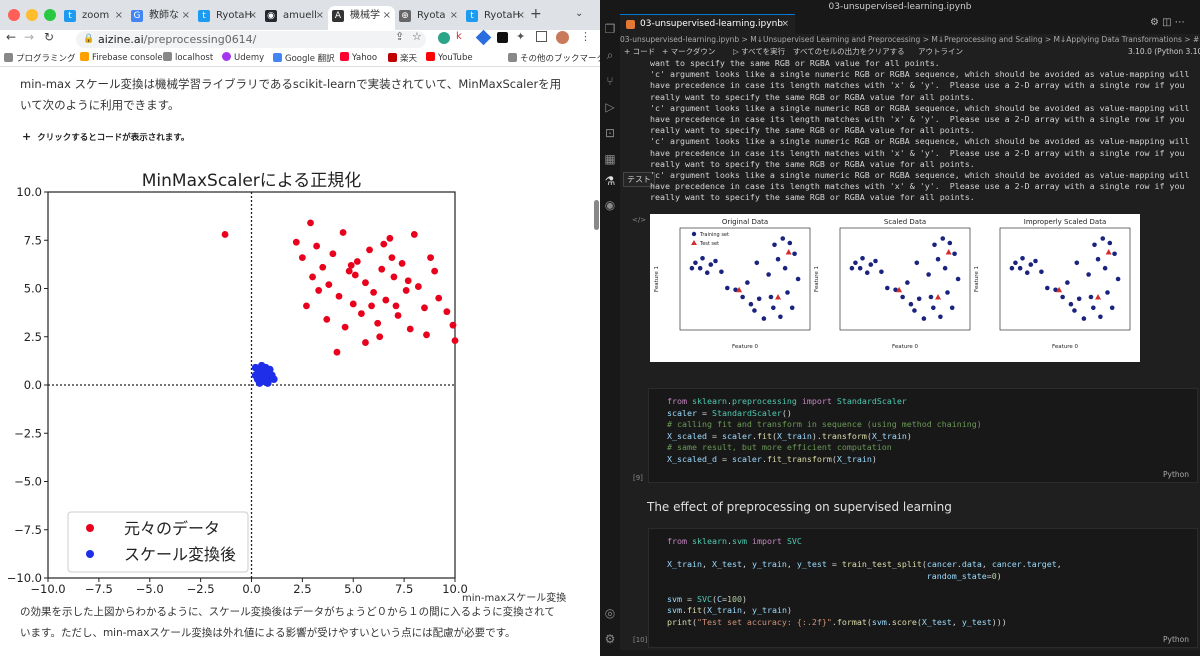 The width and height of the screenshot is (1200, 656). Describe the element at coordinates (1167, 22) in the screenshot. I see `editor-actions-icon: ⚙ ◫ ⋯` at that location.